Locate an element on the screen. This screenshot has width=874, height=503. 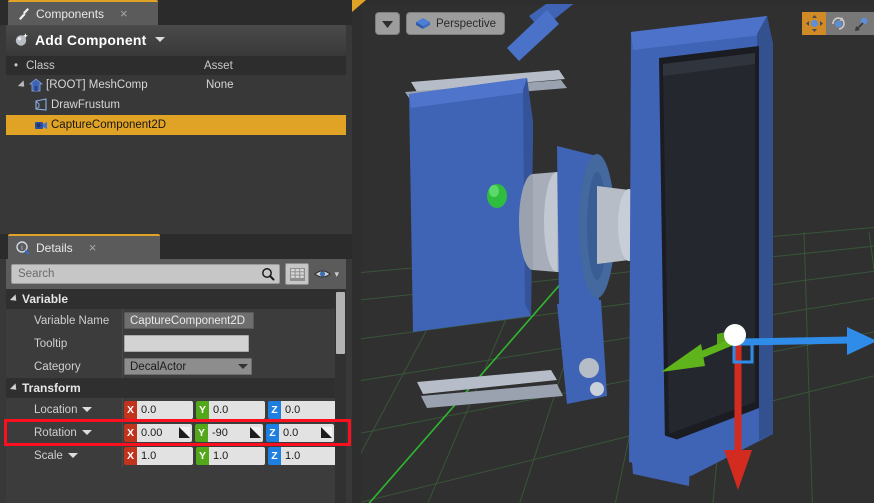
perspective-label: Perspective is located at coordinates (466, 23).